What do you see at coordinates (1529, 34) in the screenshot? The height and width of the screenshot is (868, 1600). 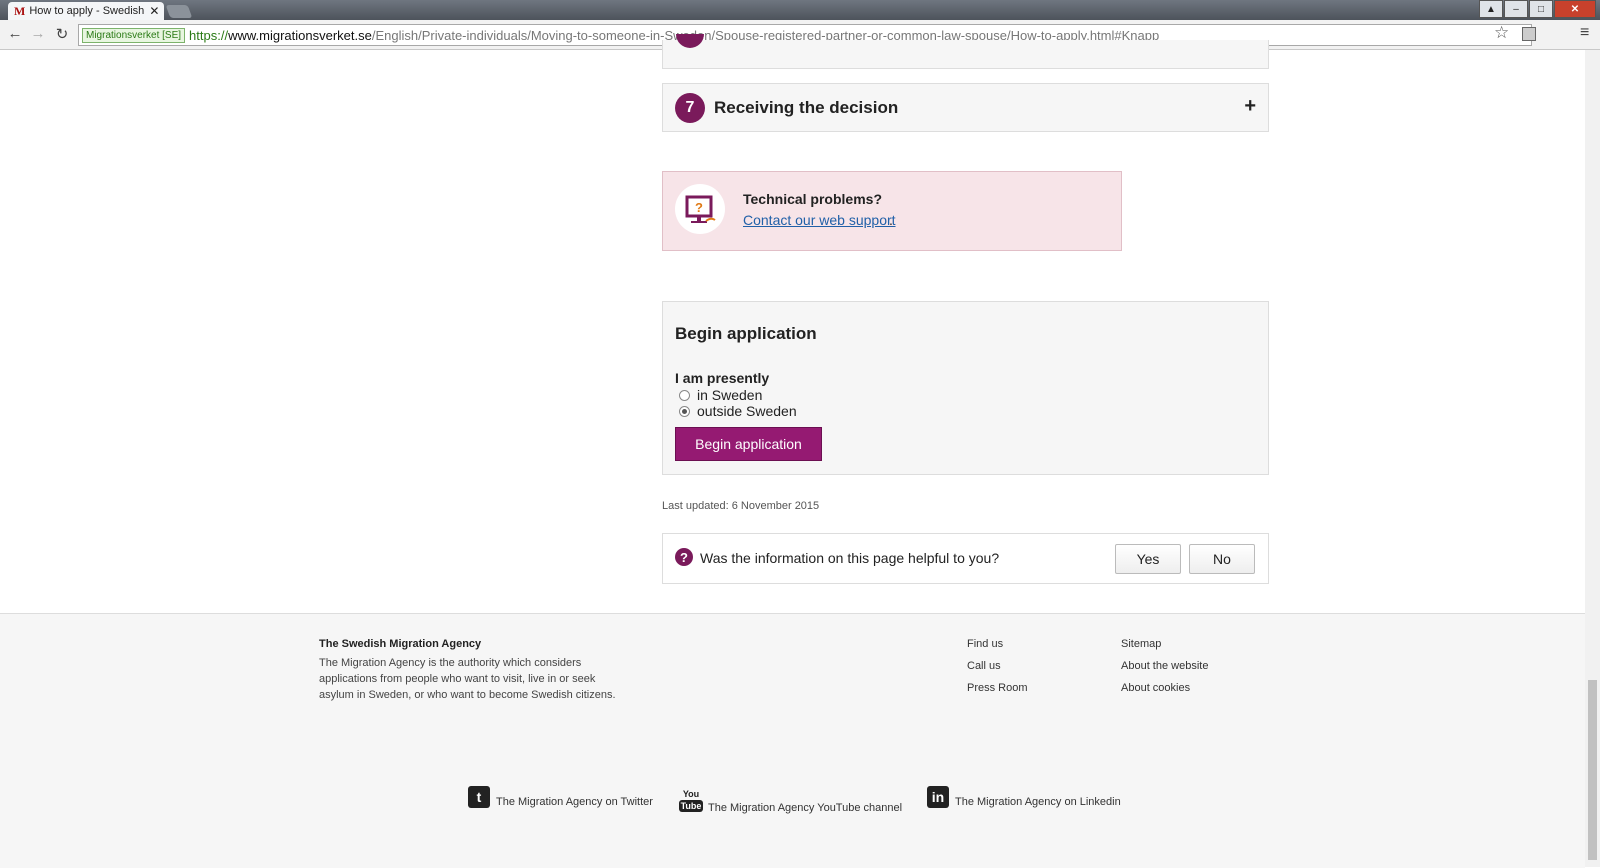 I see `extension-icon` at bounding box center [1529, 34].